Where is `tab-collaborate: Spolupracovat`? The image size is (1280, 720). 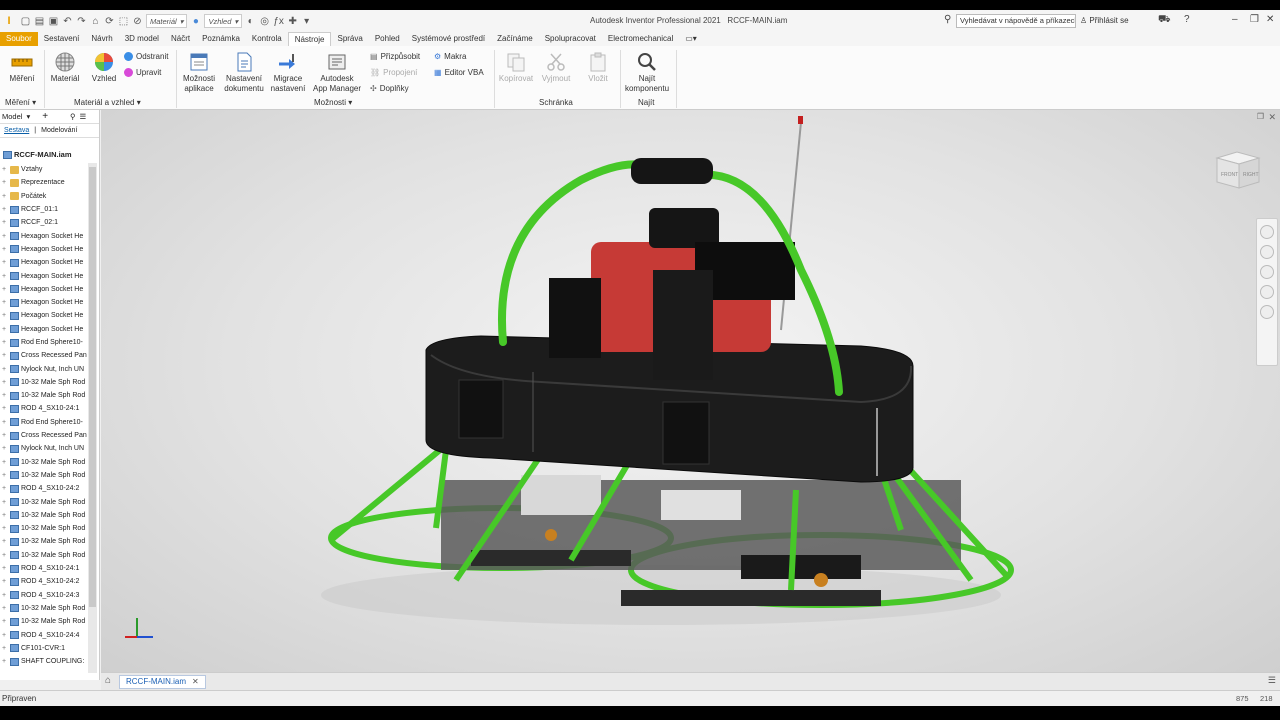
tab-collaborate: Spolupracovat is located at coordinates (570, 39).